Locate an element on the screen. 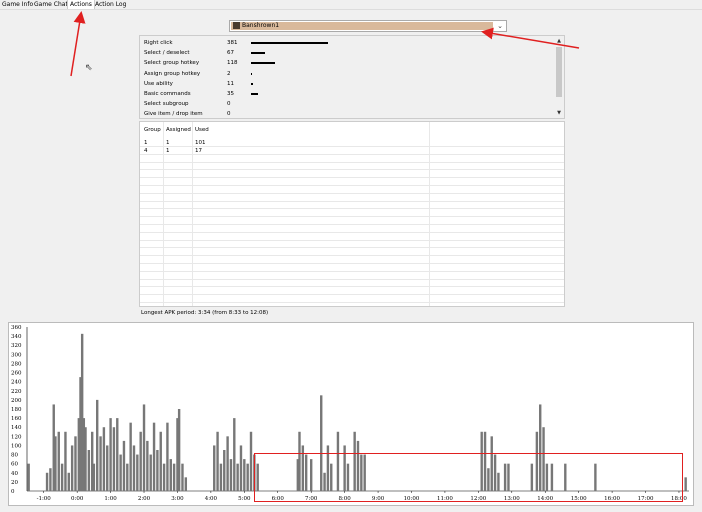 Image resolution: width=702 pixels, height=512 pixels. arrow-to-player-select is located at coordinates (530, 38).